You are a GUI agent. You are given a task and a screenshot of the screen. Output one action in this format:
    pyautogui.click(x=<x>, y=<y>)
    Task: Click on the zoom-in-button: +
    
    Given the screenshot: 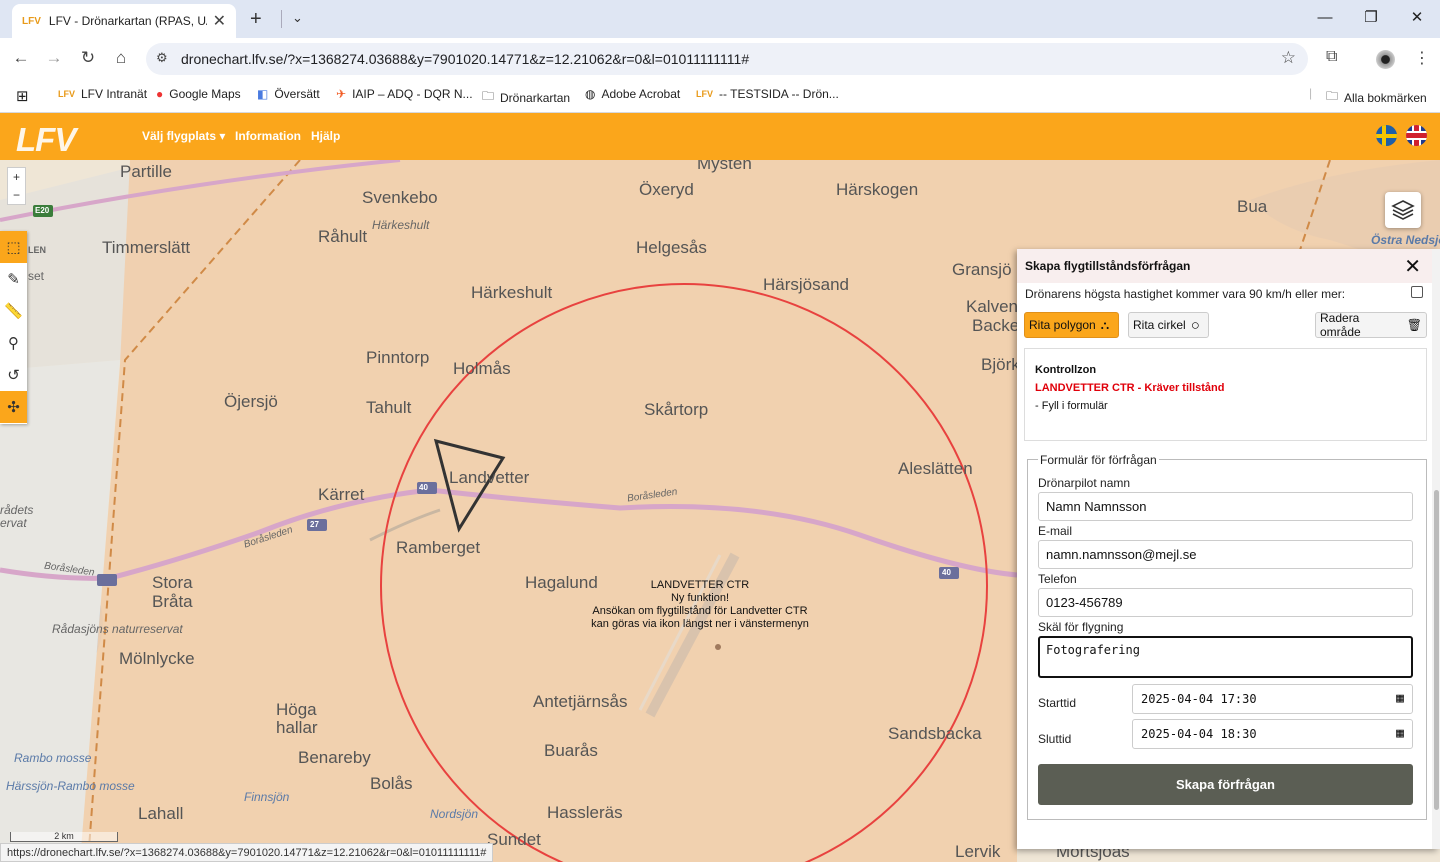 What is the action you would take?
    pyautogui.click(x=16, y=177)
    